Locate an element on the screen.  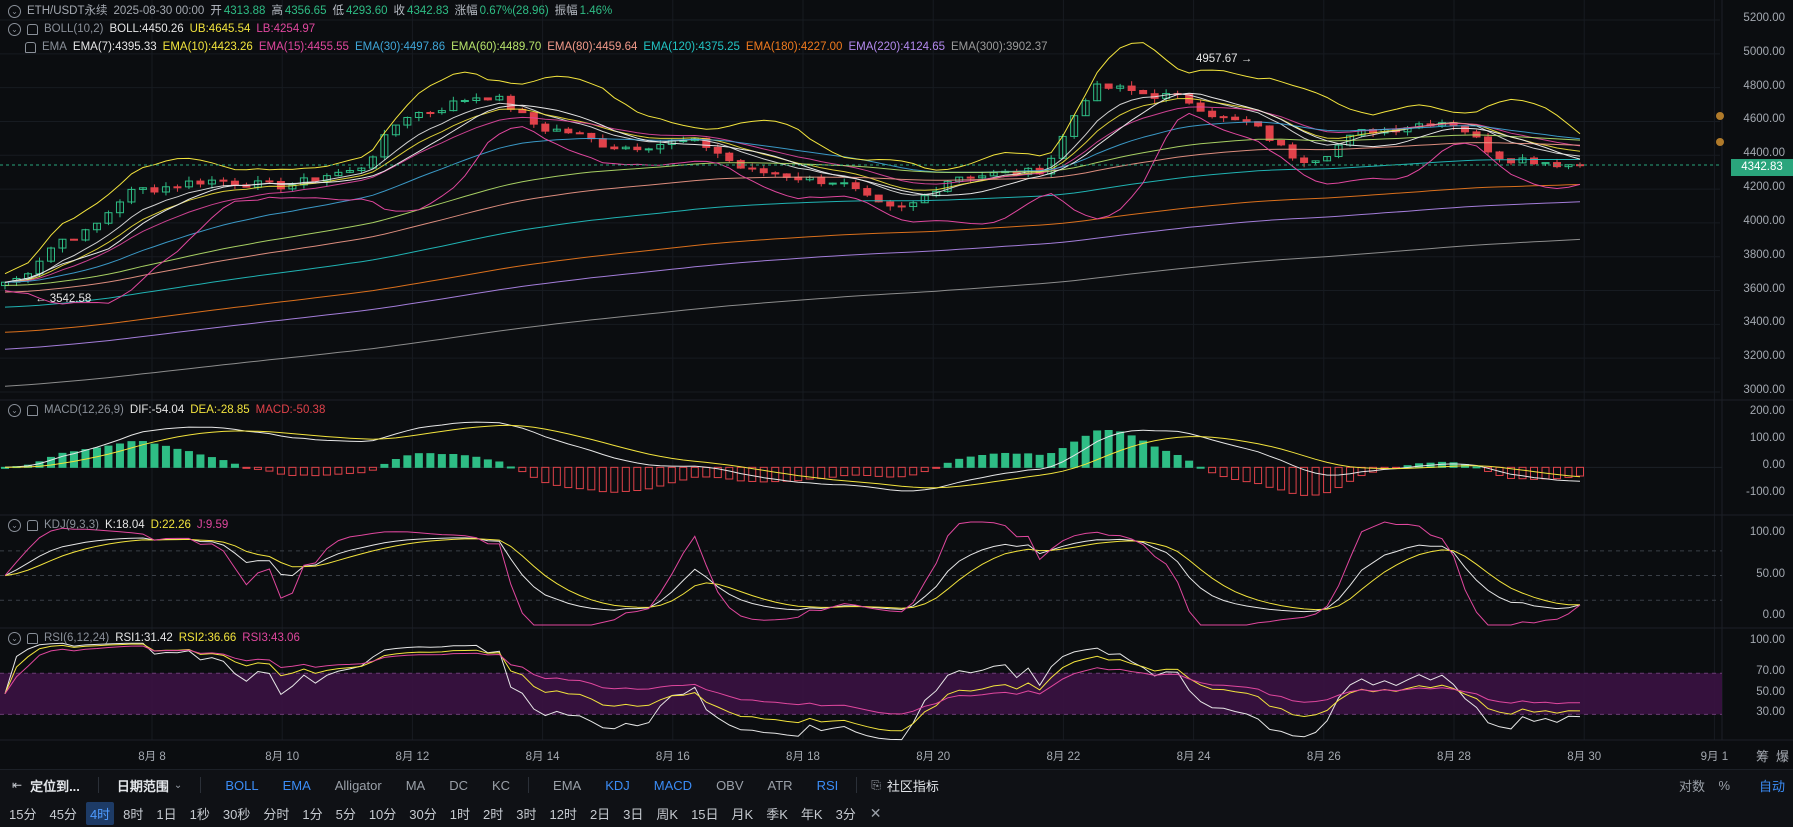
indicator-rsi-button: RSI is located at coordinates (828, 785).